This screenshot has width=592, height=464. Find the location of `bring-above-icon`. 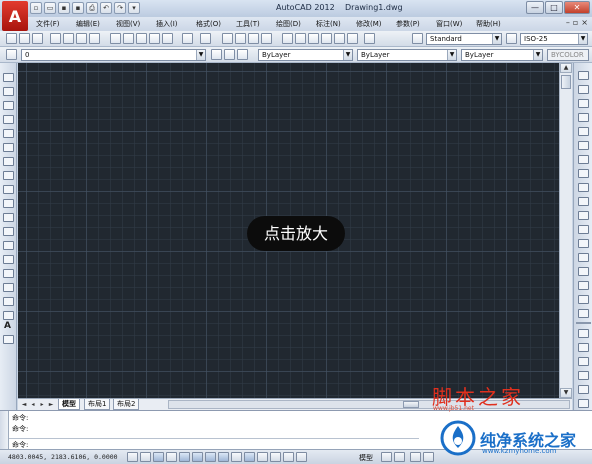

bring-above-icon is located at coordinates (583, 361).